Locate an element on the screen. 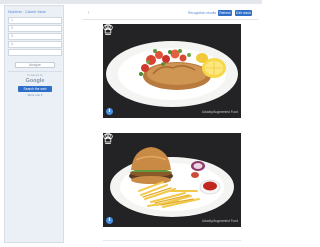 Image resolution: width=320 pixels, height=247 pixels. browser-top-strip is located at coordinates (131, 2).